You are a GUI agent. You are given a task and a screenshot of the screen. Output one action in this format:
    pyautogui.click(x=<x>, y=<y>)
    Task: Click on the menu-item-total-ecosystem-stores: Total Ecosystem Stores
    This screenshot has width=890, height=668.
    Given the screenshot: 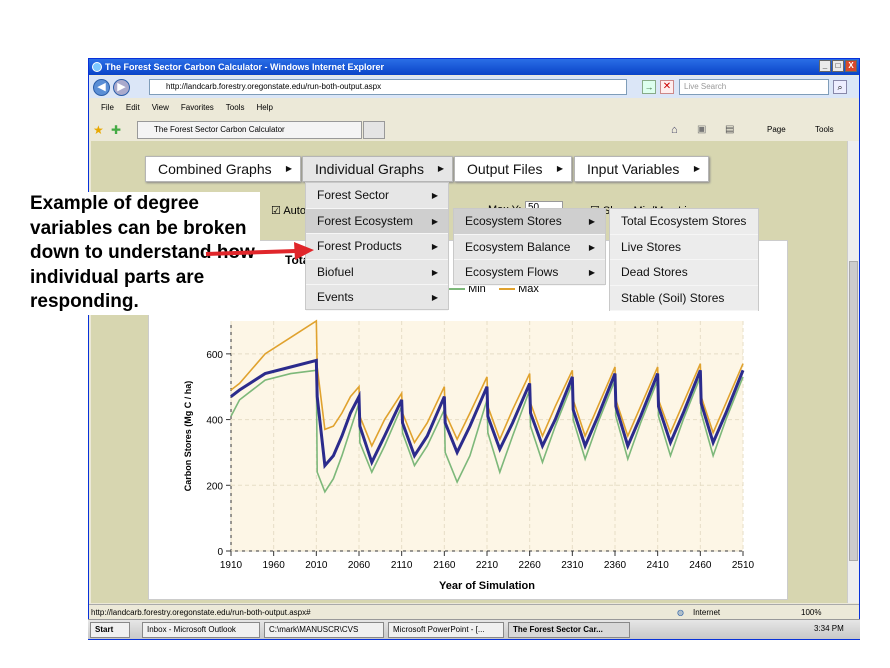 What is the action you would take?
    pyautogui.click(x=684, y=222)
    